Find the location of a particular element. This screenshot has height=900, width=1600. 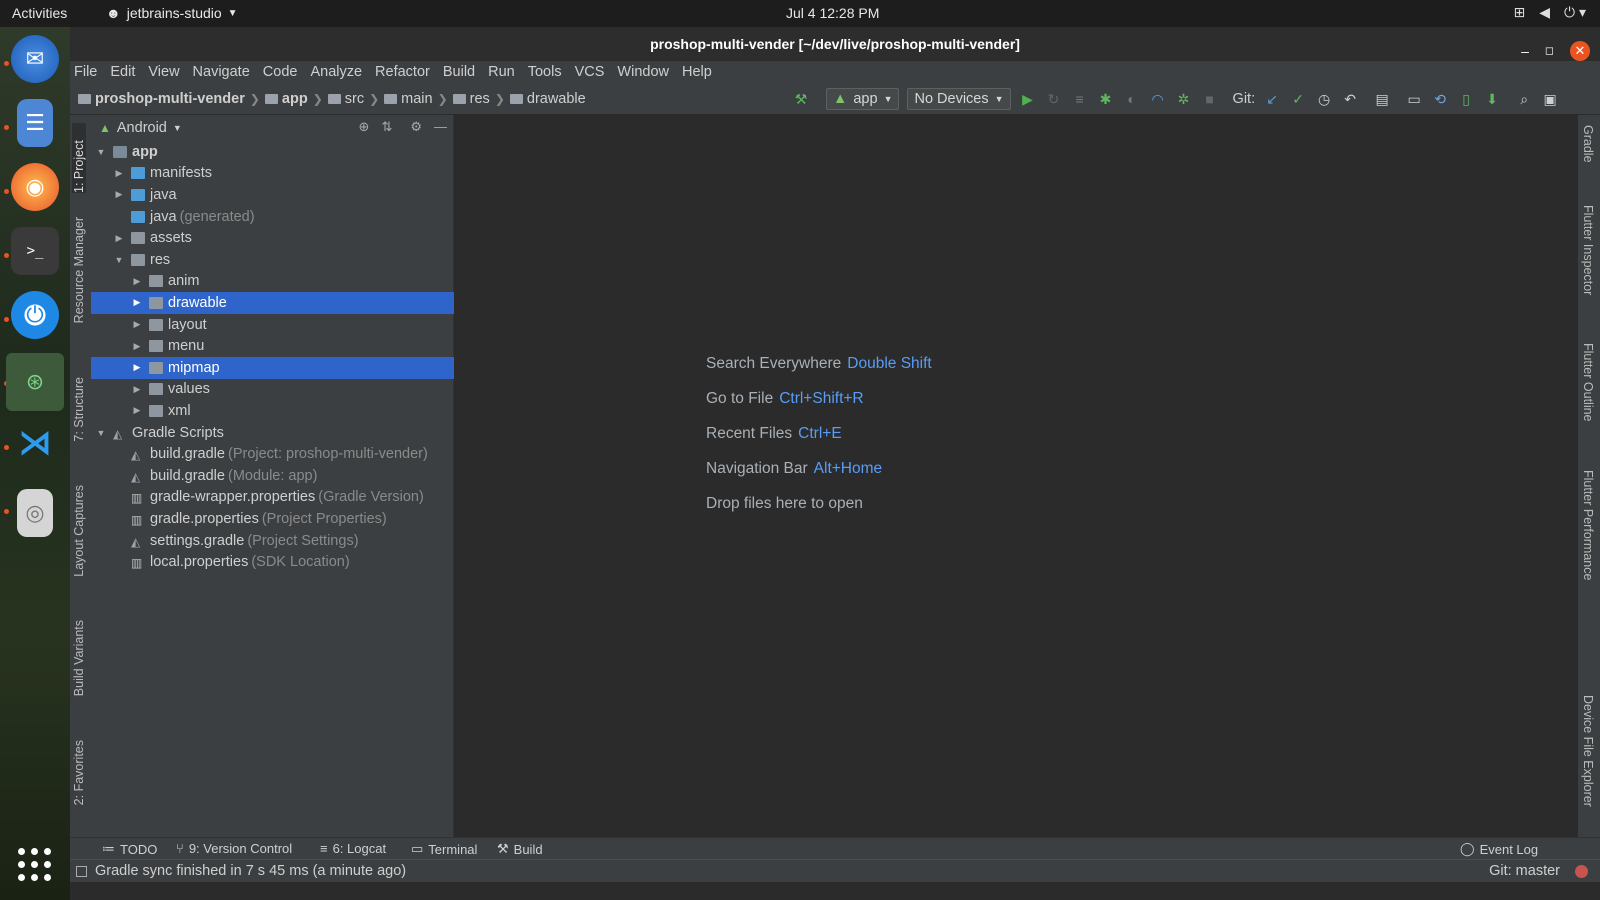

tree-item: ▼ ◭ Gradle Scripts is located at coordinates (272, 433).